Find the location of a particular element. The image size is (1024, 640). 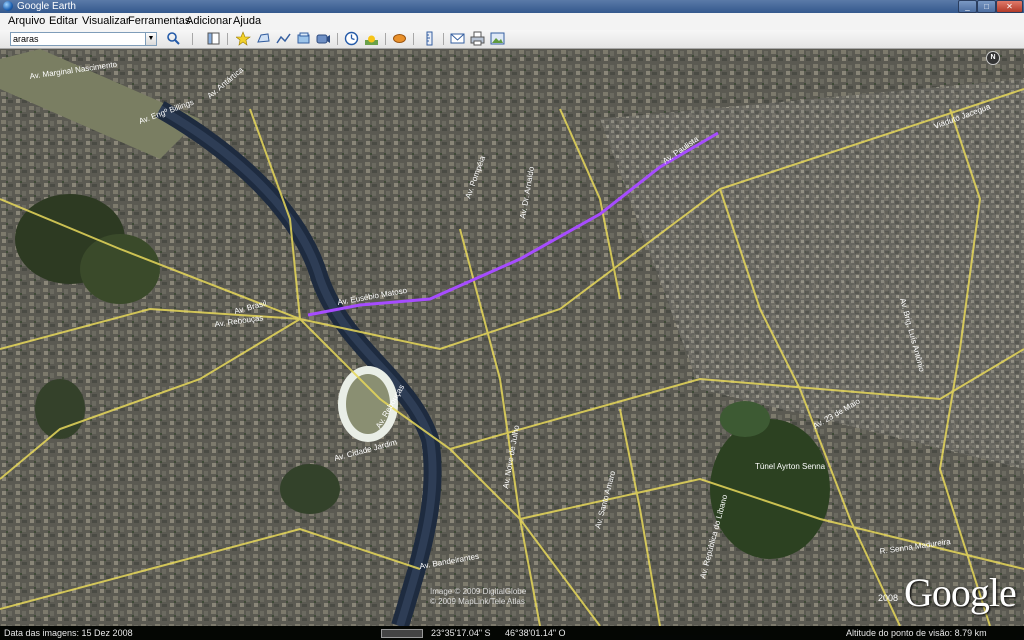

sidebar-icon is located at coordinates (213, 38).